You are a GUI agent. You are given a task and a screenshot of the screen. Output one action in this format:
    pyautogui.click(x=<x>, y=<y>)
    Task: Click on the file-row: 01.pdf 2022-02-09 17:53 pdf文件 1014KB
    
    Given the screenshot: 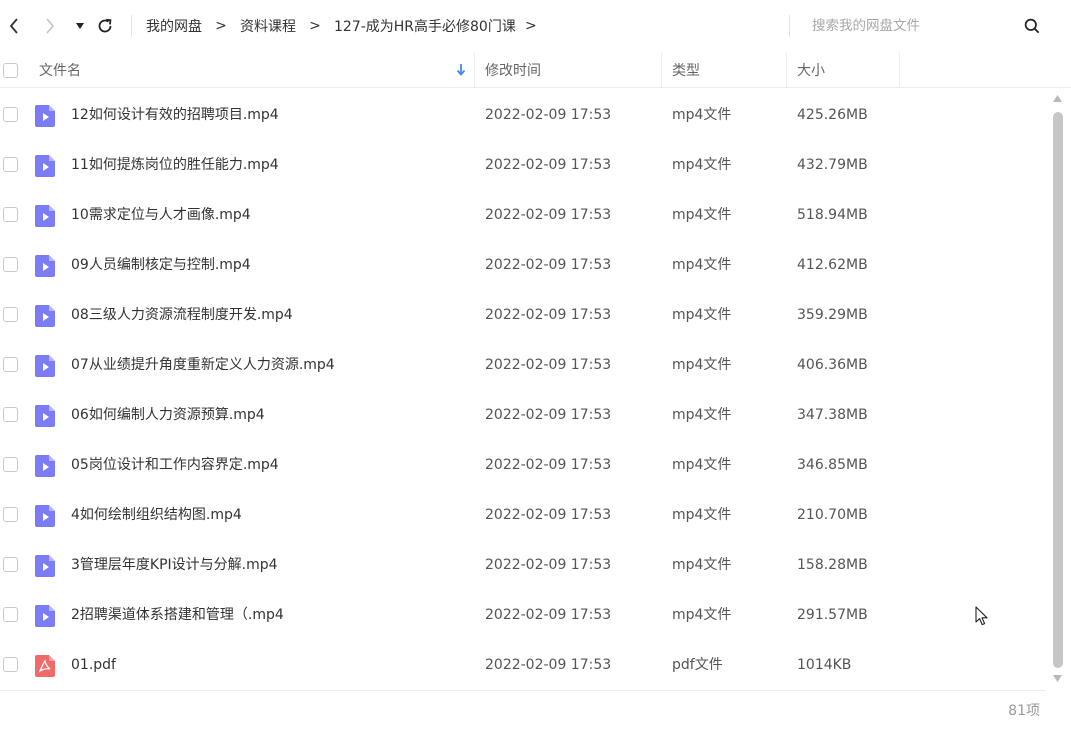 What is the action you would take?
    pyautogui.click(x=523, y=665)
    